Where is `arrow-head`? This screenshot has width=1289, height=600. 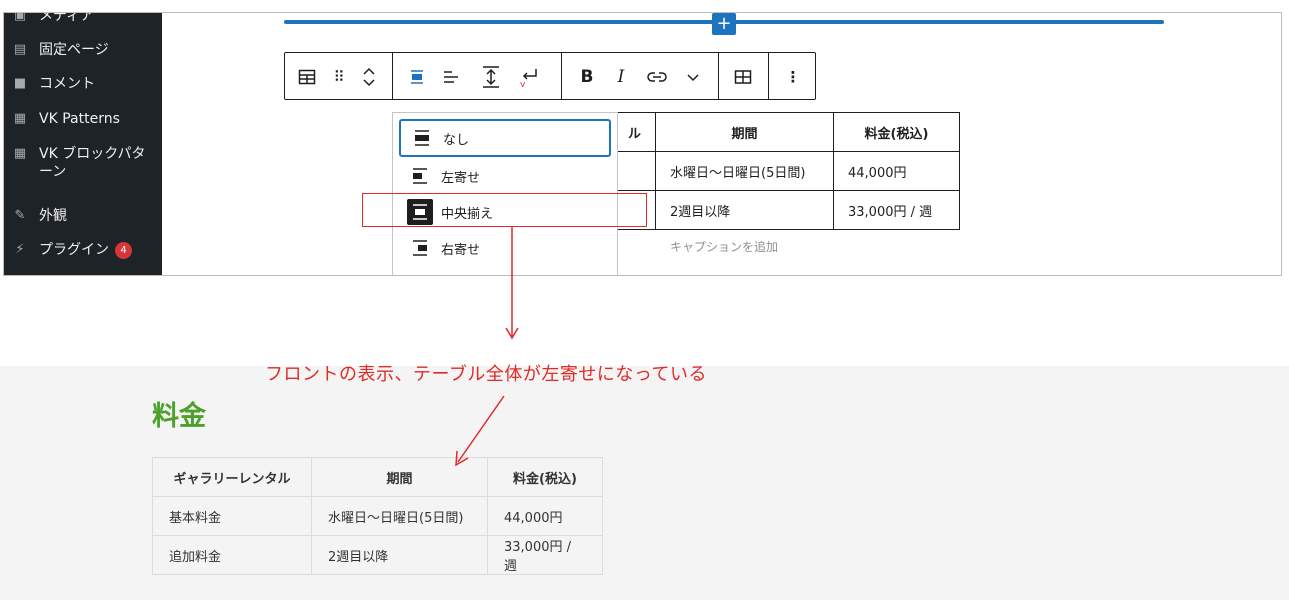 arrow-head is located at coordinates (462, 458).